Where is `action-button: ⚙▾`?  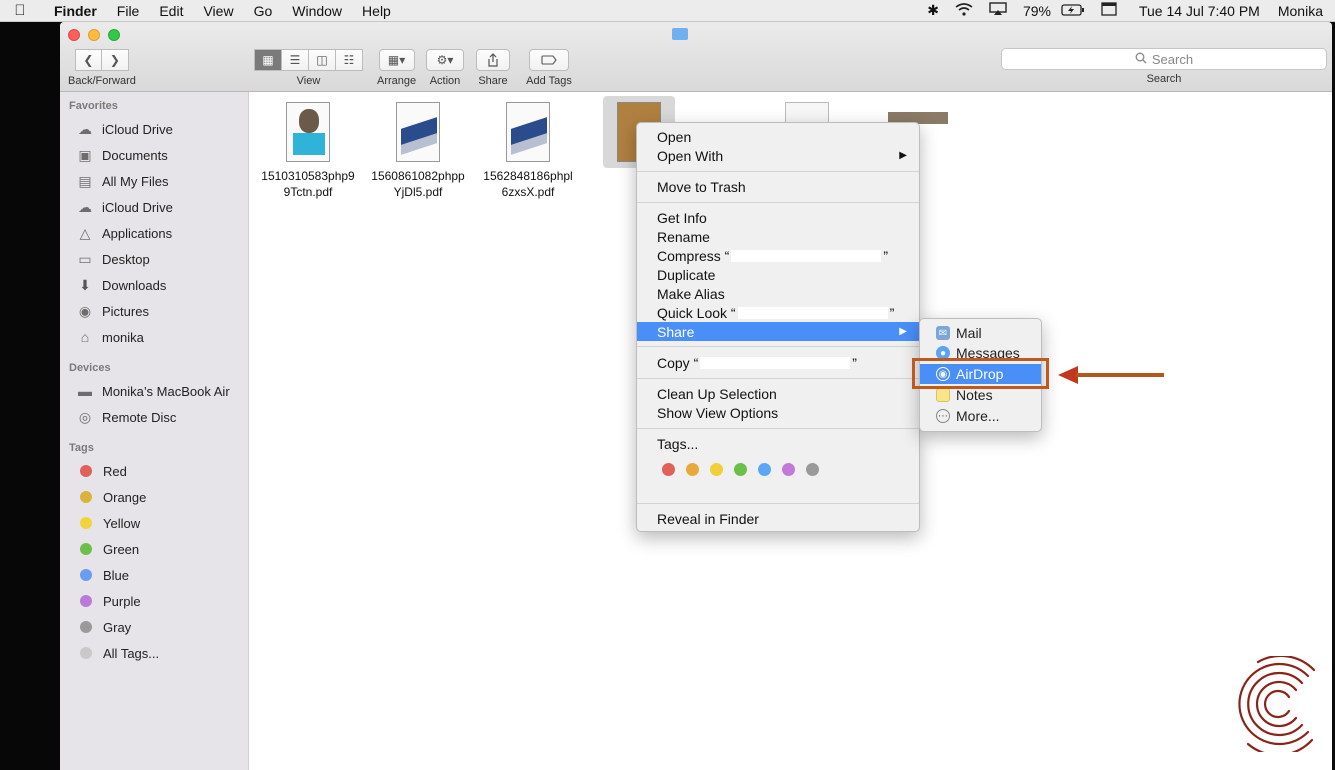
action-button: ⚙▾ is located at coordinates (445, 60).